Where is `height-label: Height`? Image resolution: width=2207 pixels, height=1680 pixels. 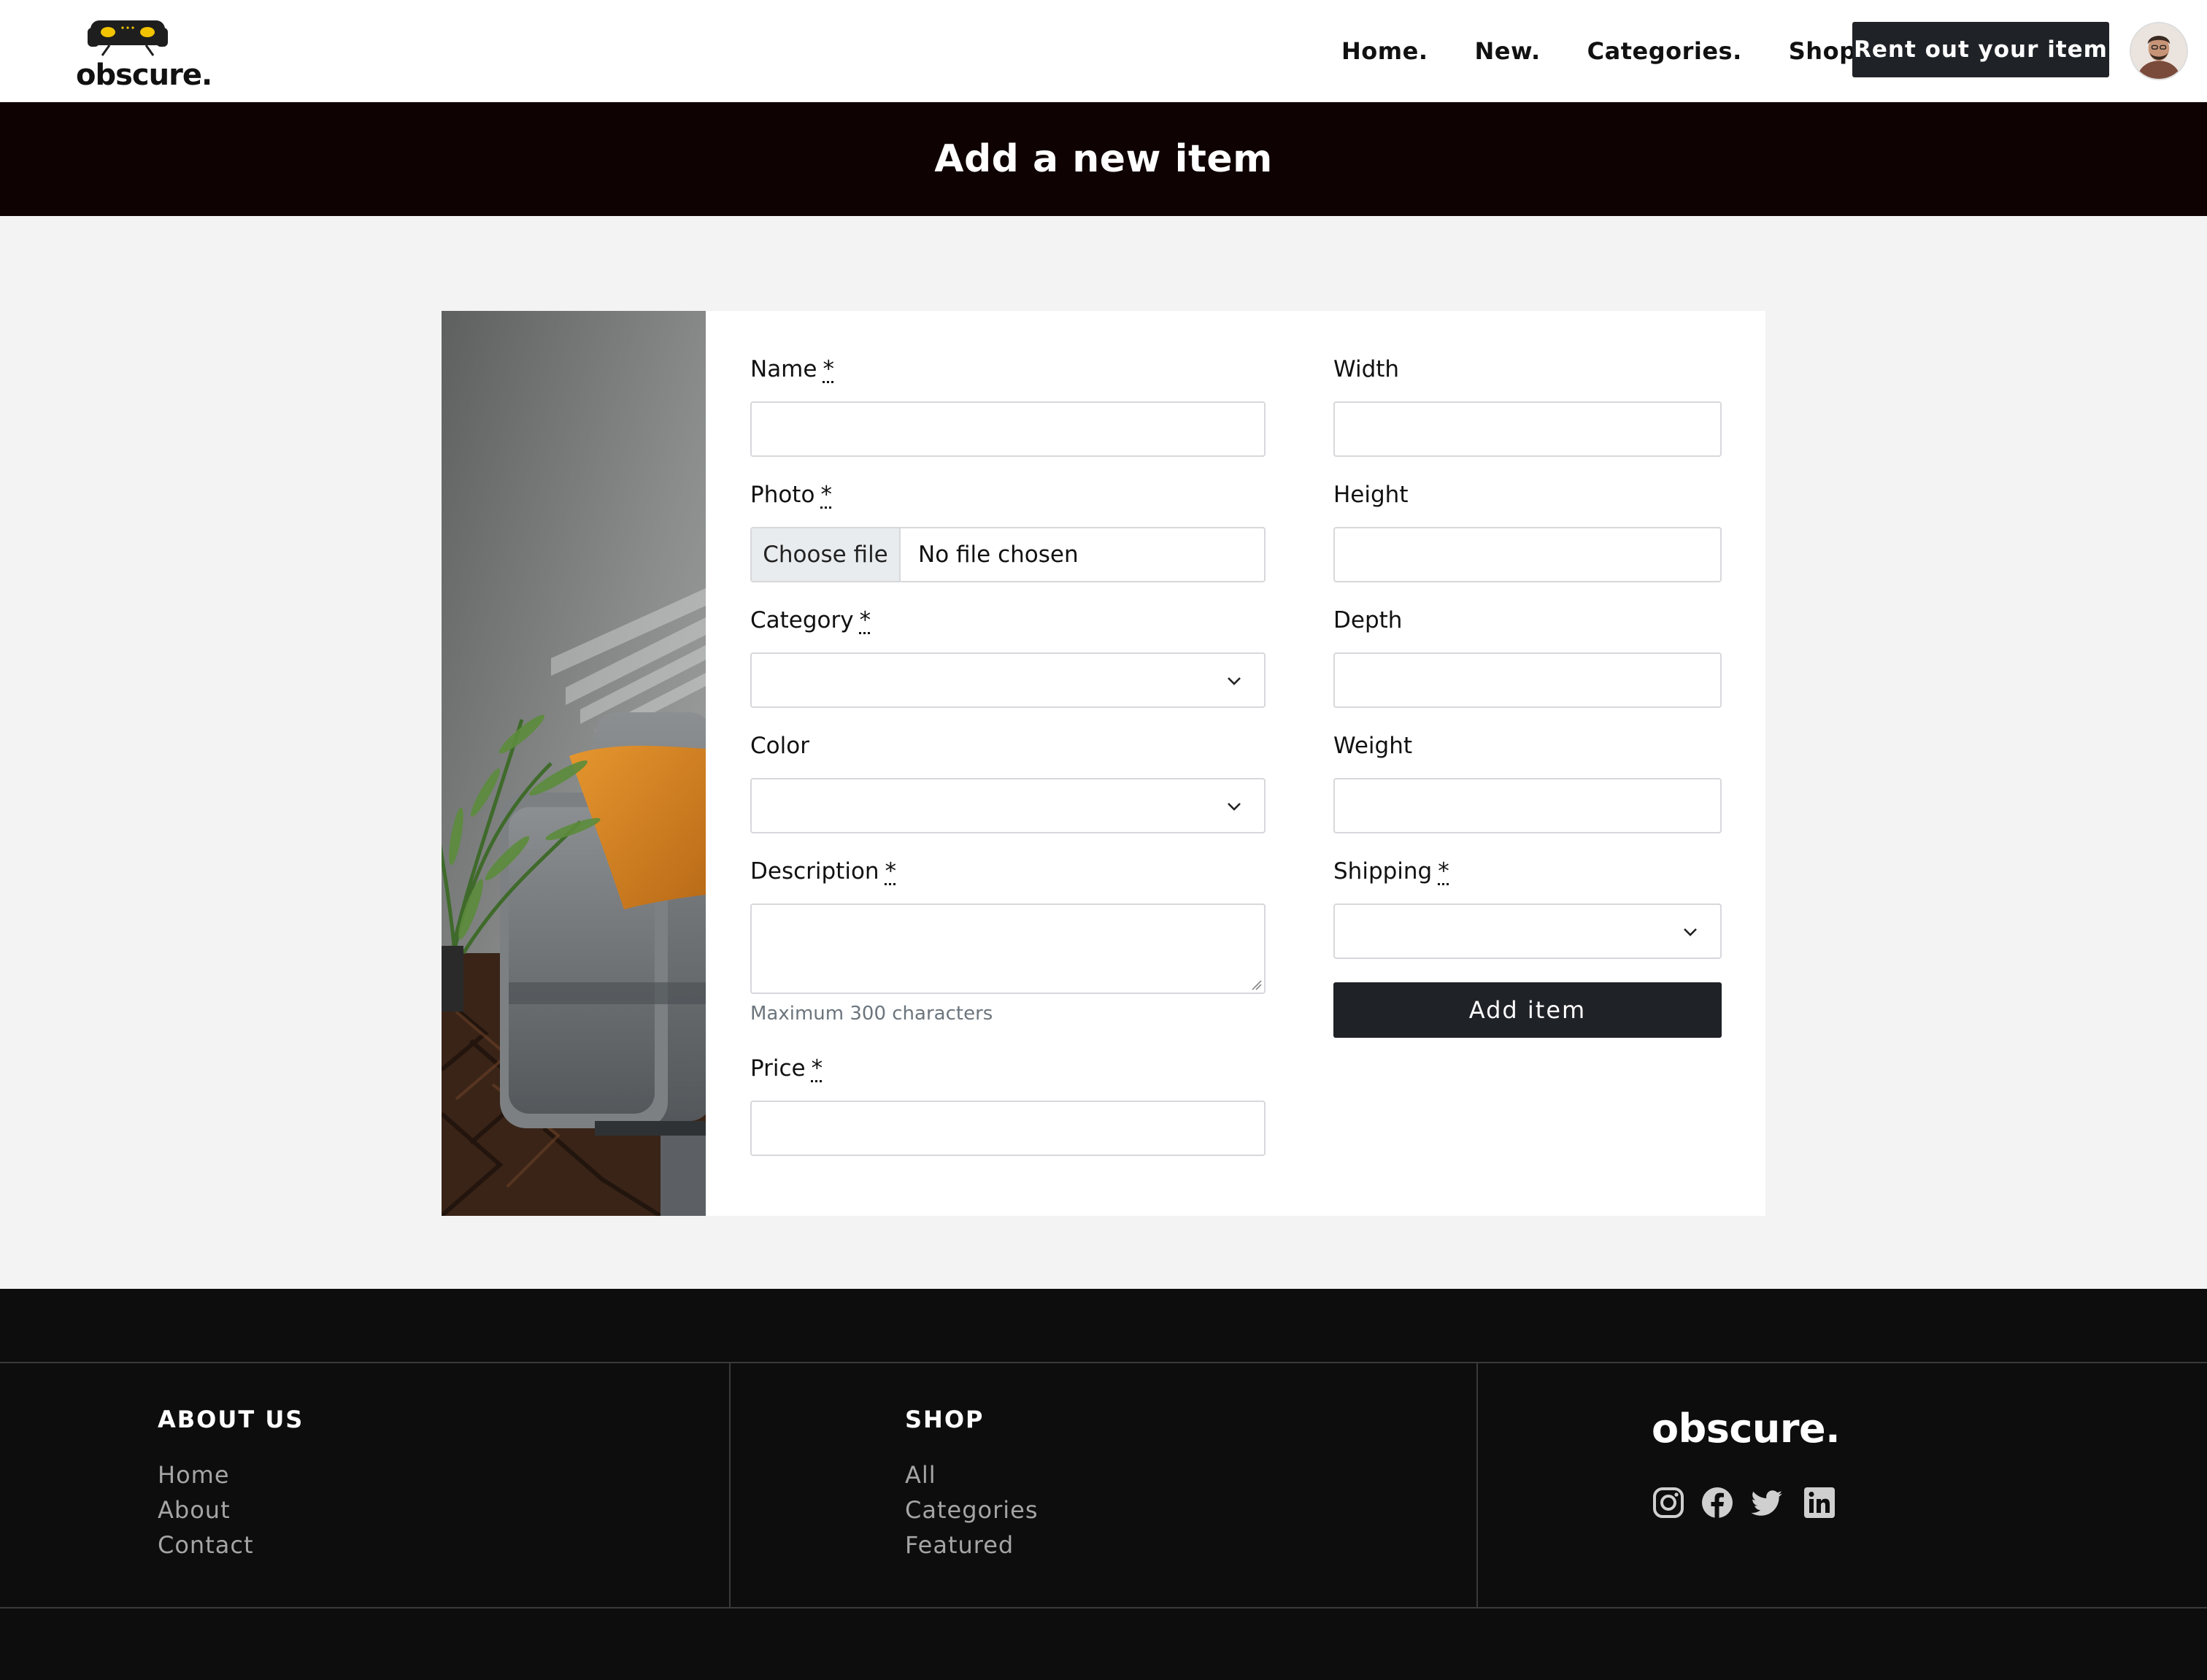 height-label: Height is located at coordinates (1371, 495).